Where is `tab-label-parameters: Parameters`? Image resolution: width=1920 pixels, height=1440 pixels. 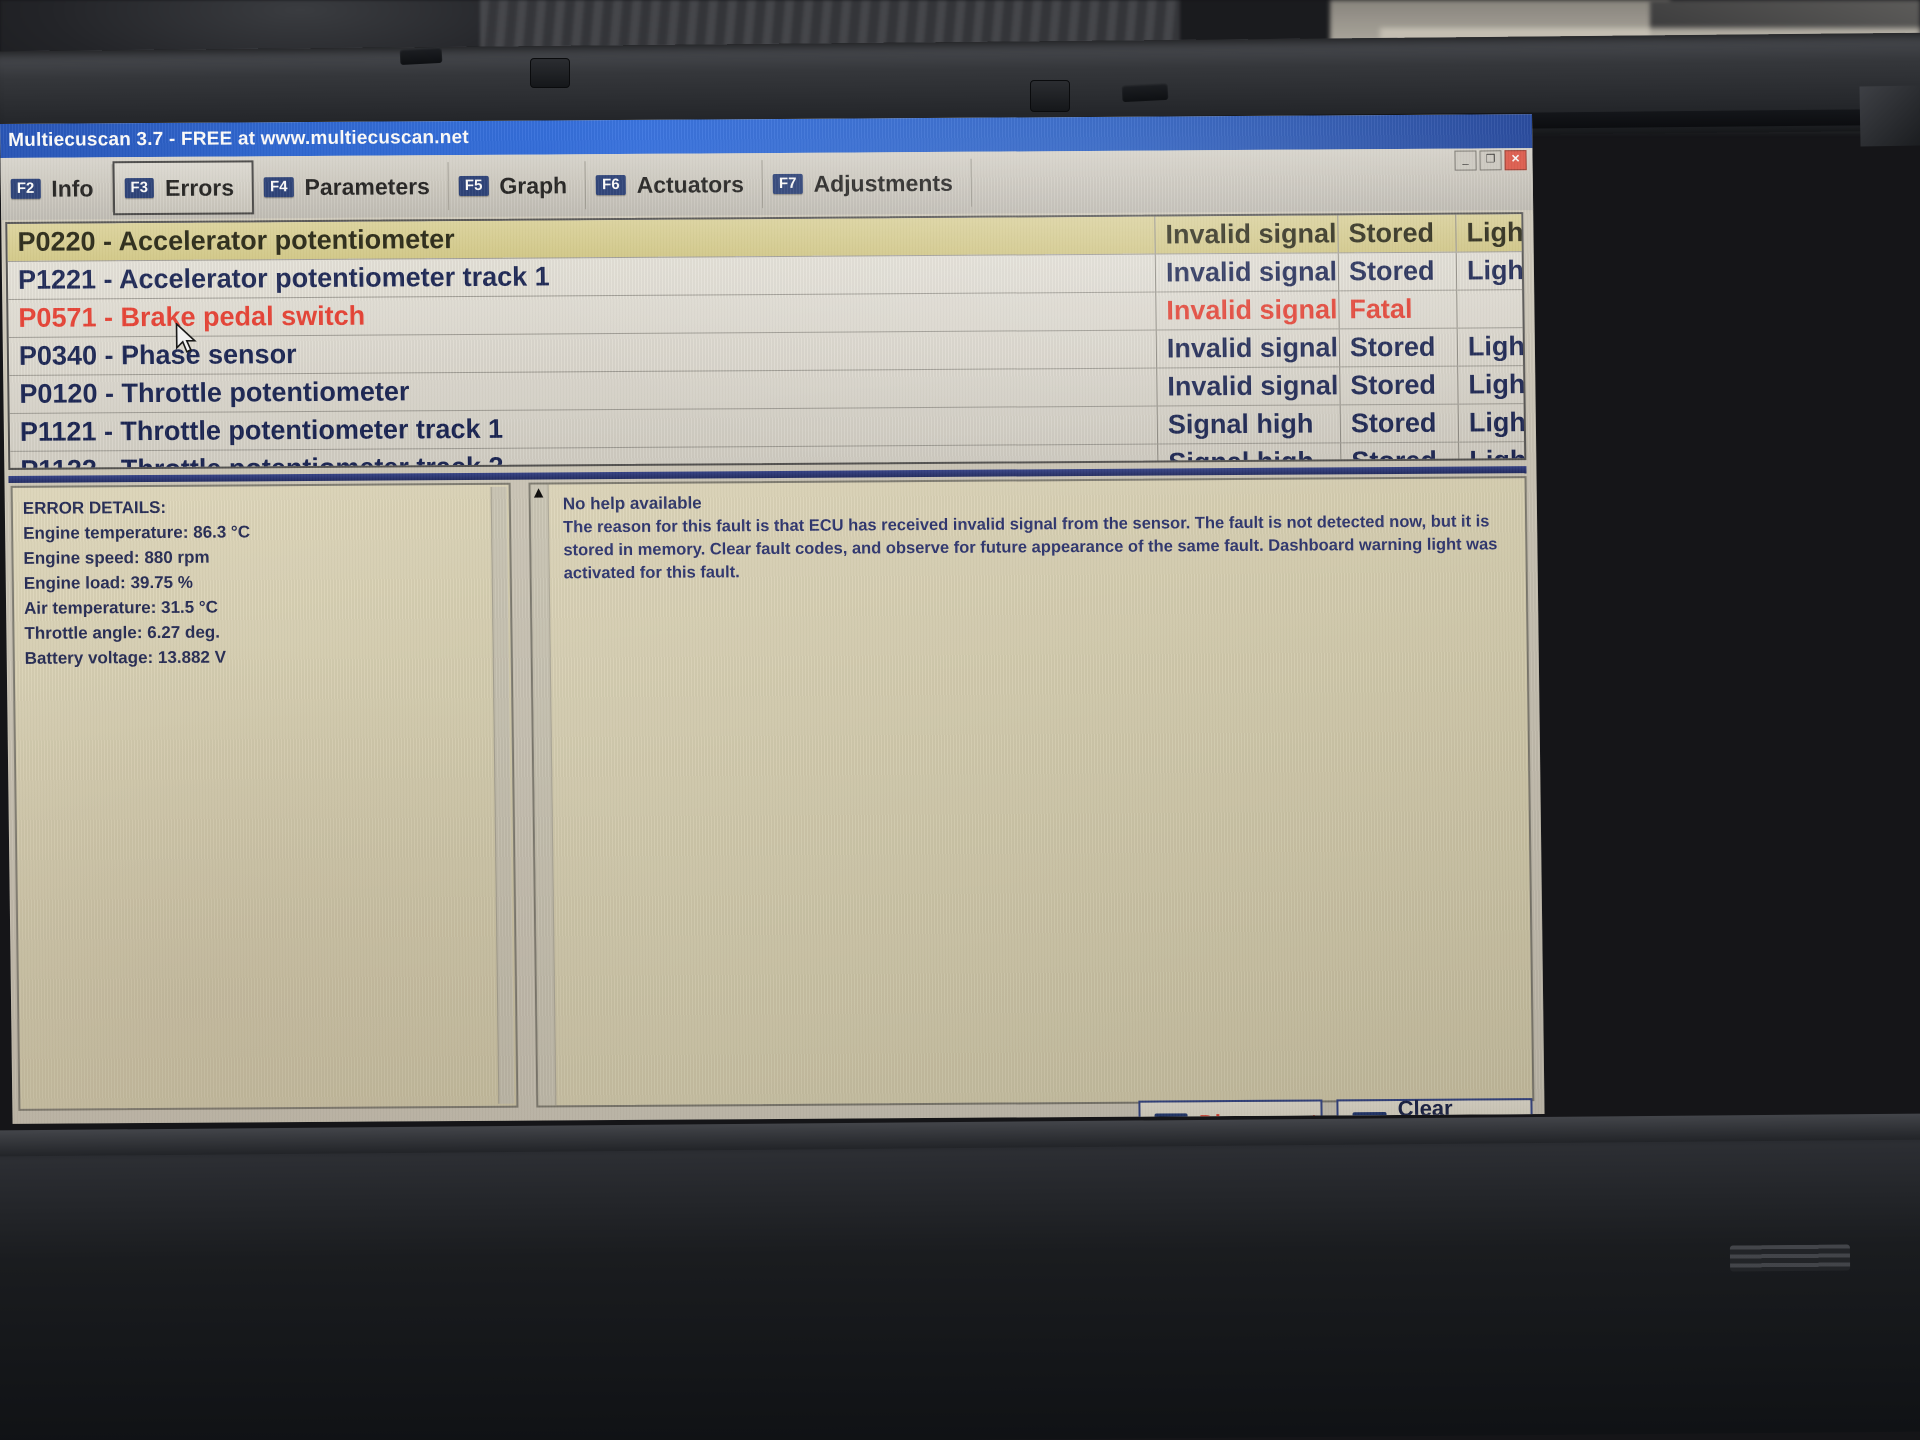
tab-label-parameters: Parameters is located at coordinates (367, 186).